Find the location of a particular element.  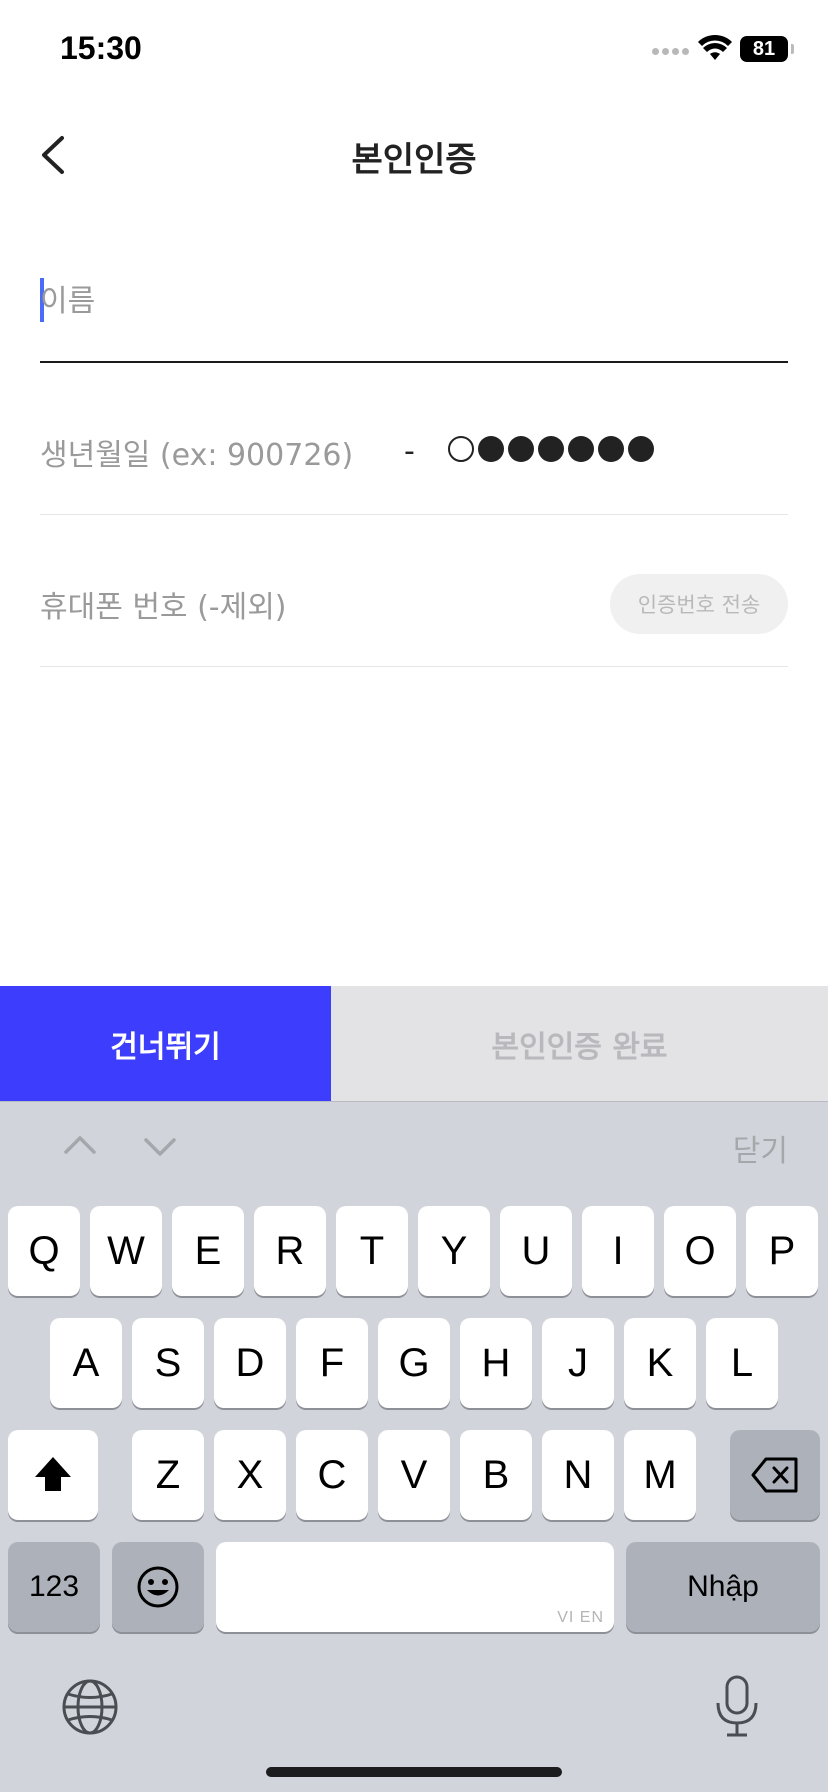

status-time: 15:30 is located at coordinates (101, 48).